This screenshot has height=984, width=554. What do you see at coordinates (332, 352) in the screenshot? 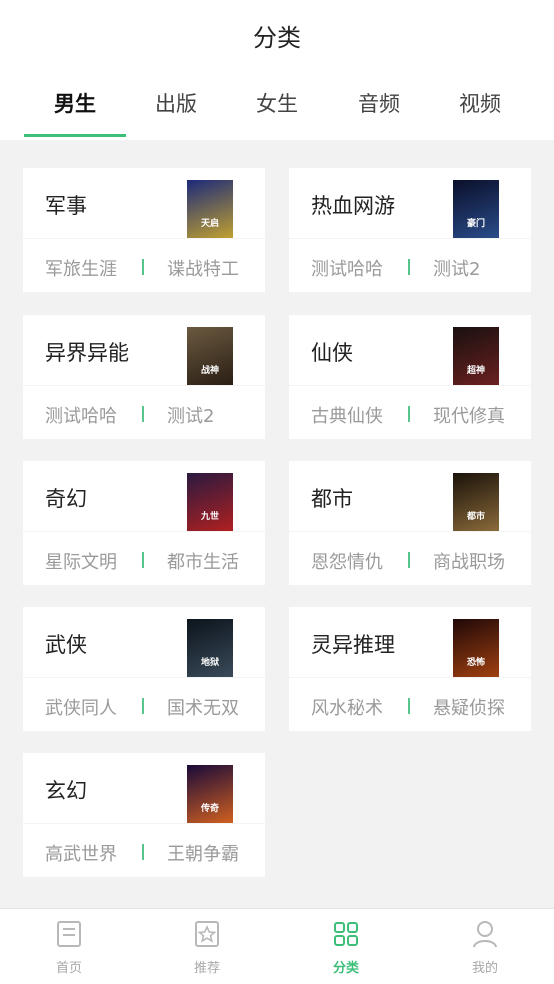
I see `category-name: 仙侠` at bounding box center [332, 352].